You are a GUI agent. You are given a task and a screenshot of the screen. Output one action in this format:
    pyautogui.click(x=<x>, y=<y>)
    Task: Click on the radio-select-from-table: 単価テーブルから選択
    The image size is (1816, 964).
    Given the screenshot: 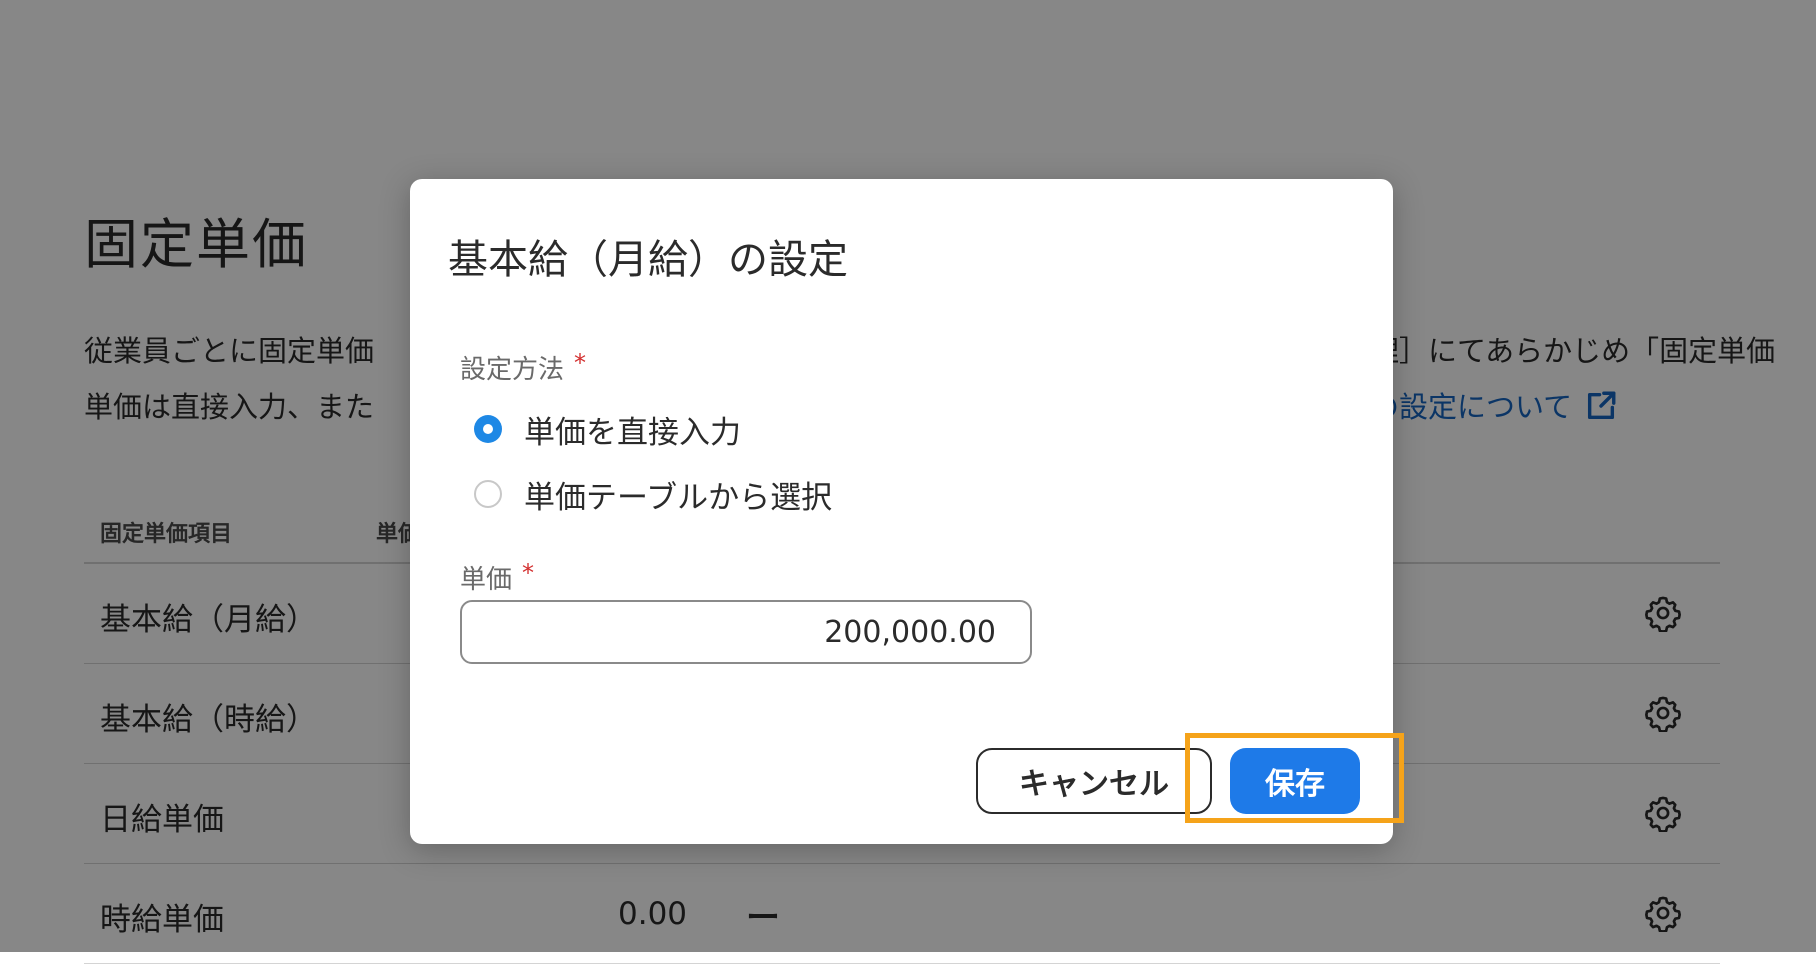 What is the action you would take?
    pyautogui.click(x=653, y=495)
    